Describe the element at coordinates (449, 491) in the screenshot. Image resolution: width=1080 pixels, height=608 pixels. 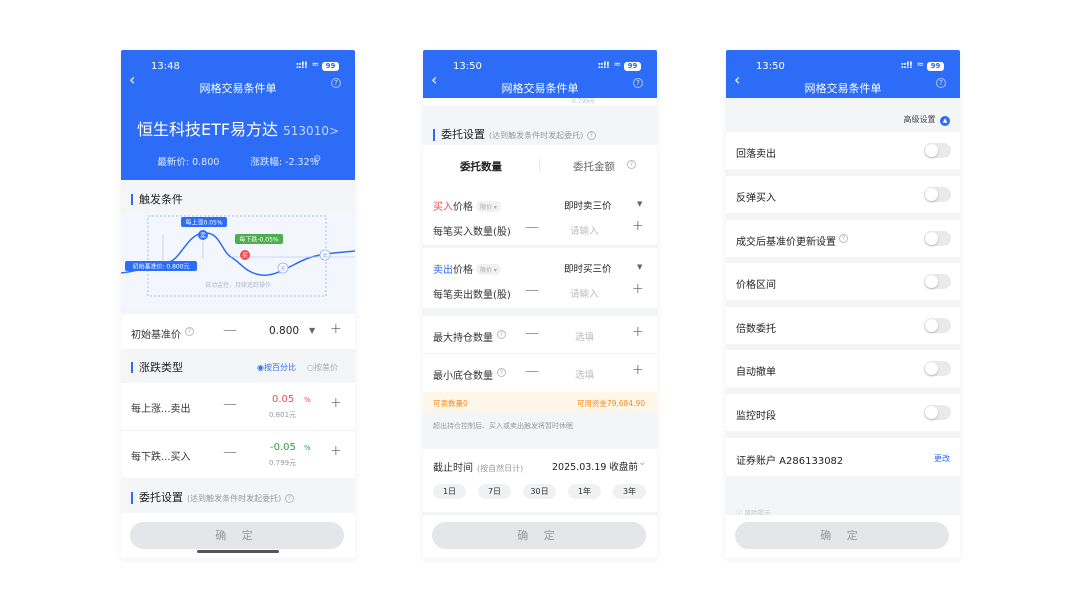
I see `duration-1d: 1日` at that location.